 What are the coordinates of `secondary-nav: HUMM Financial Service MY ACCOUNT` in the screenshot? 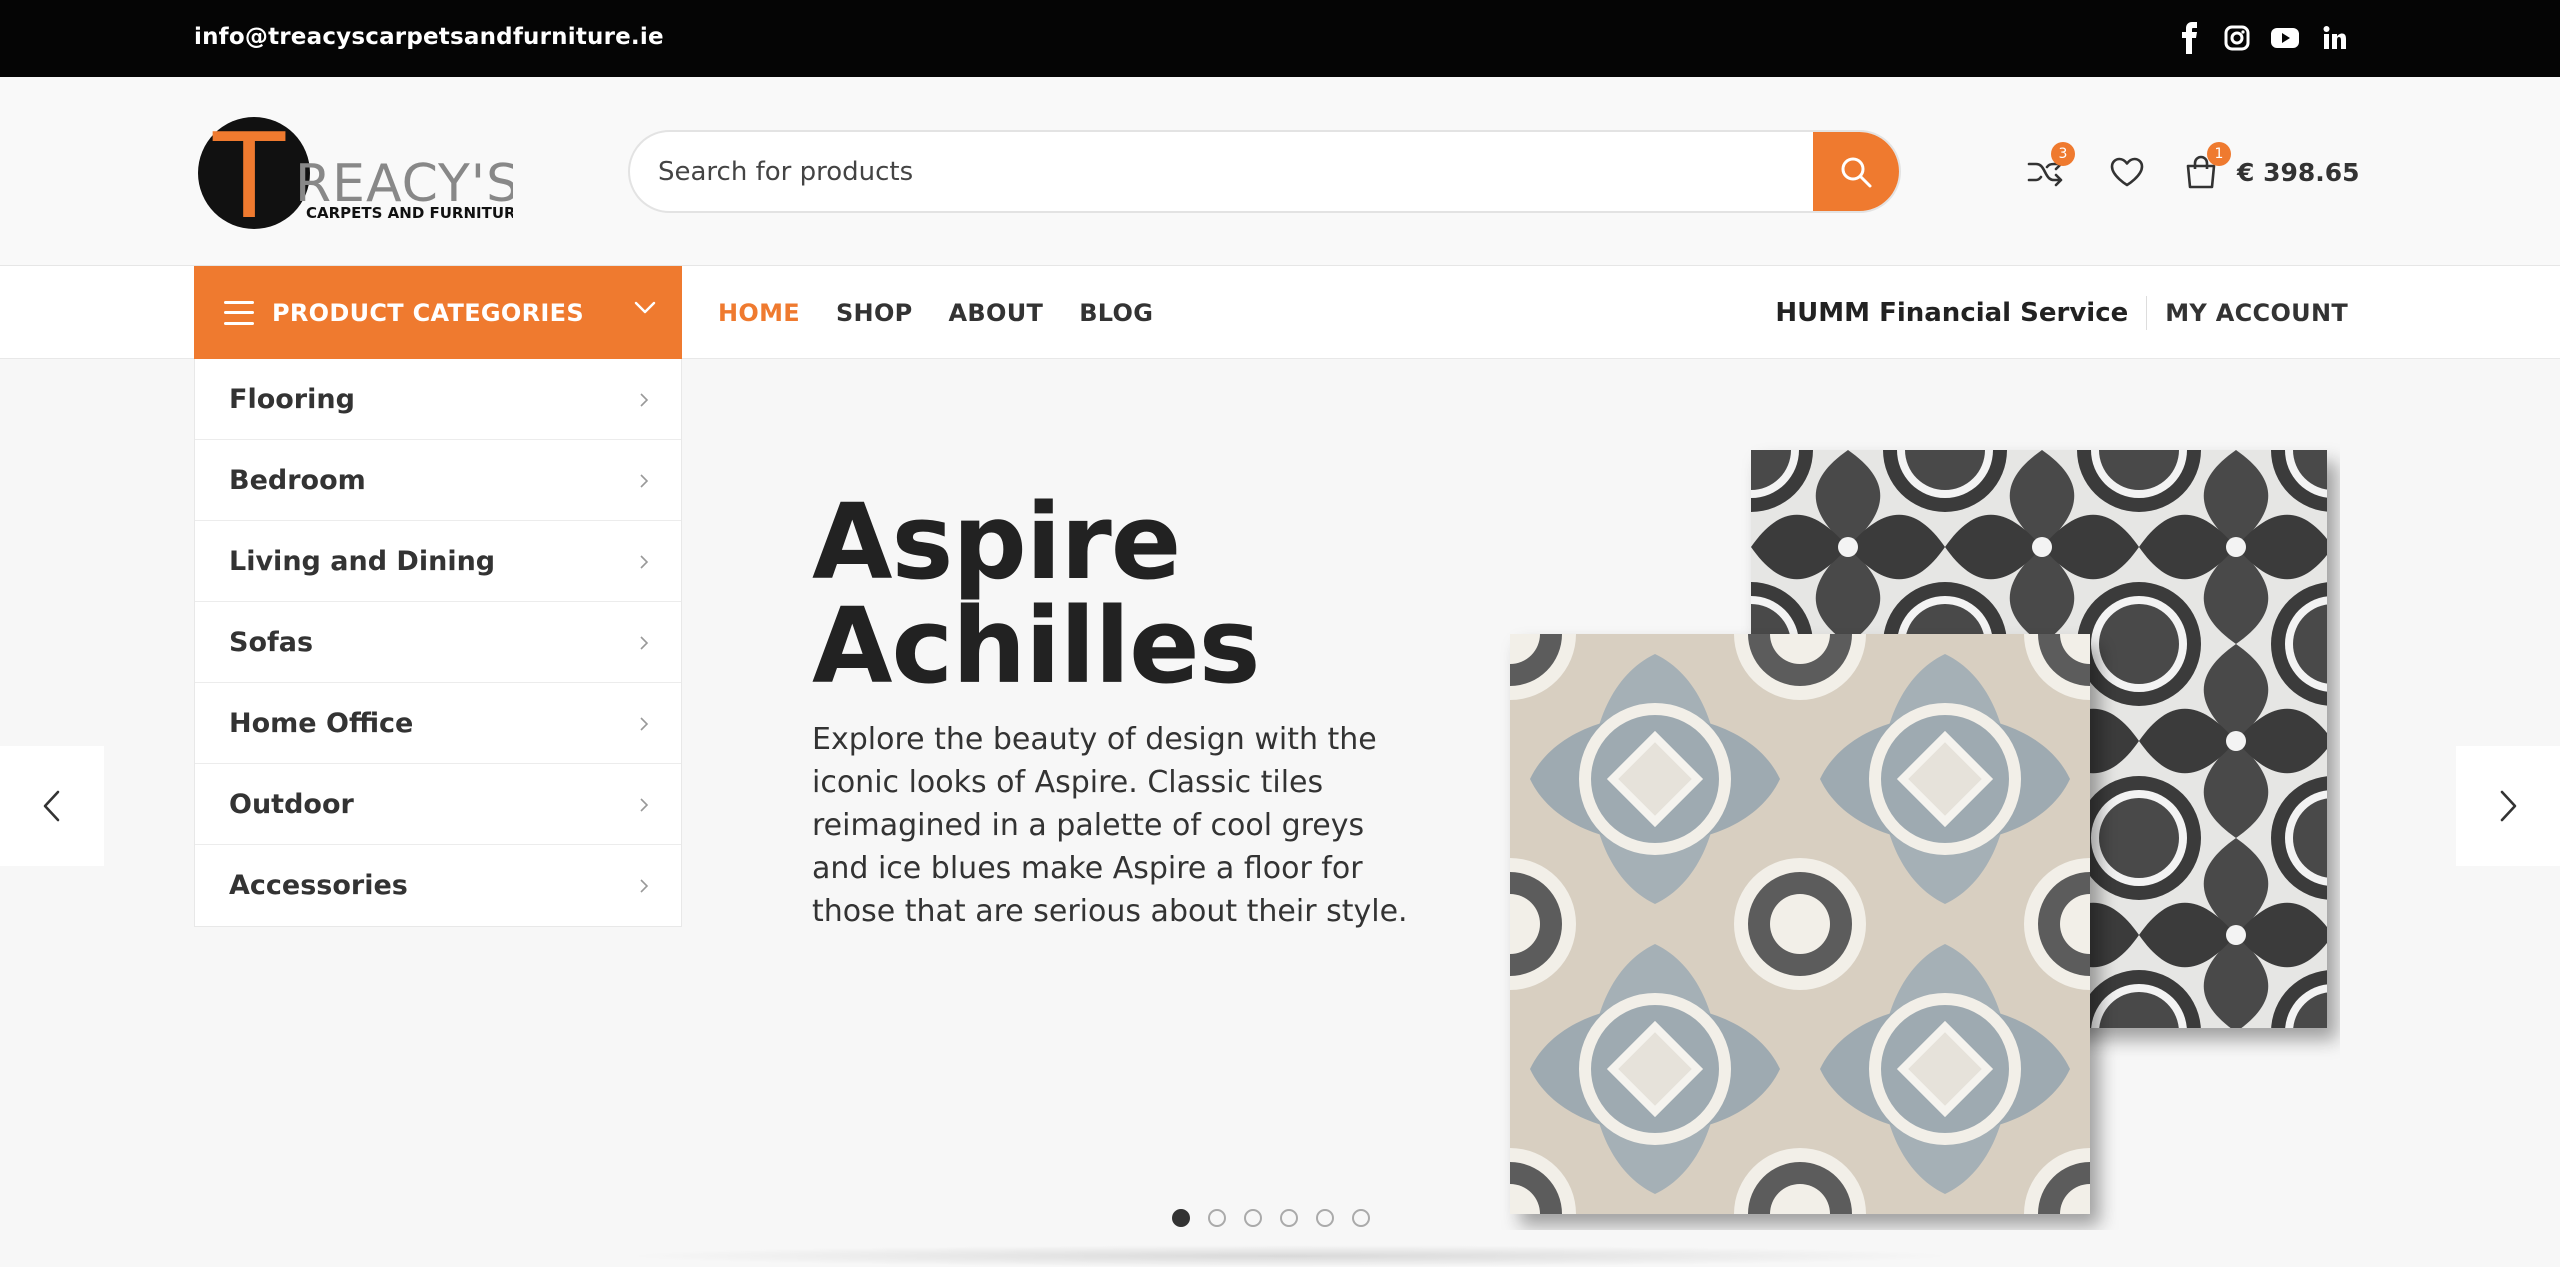 It's located at (2061, 312).